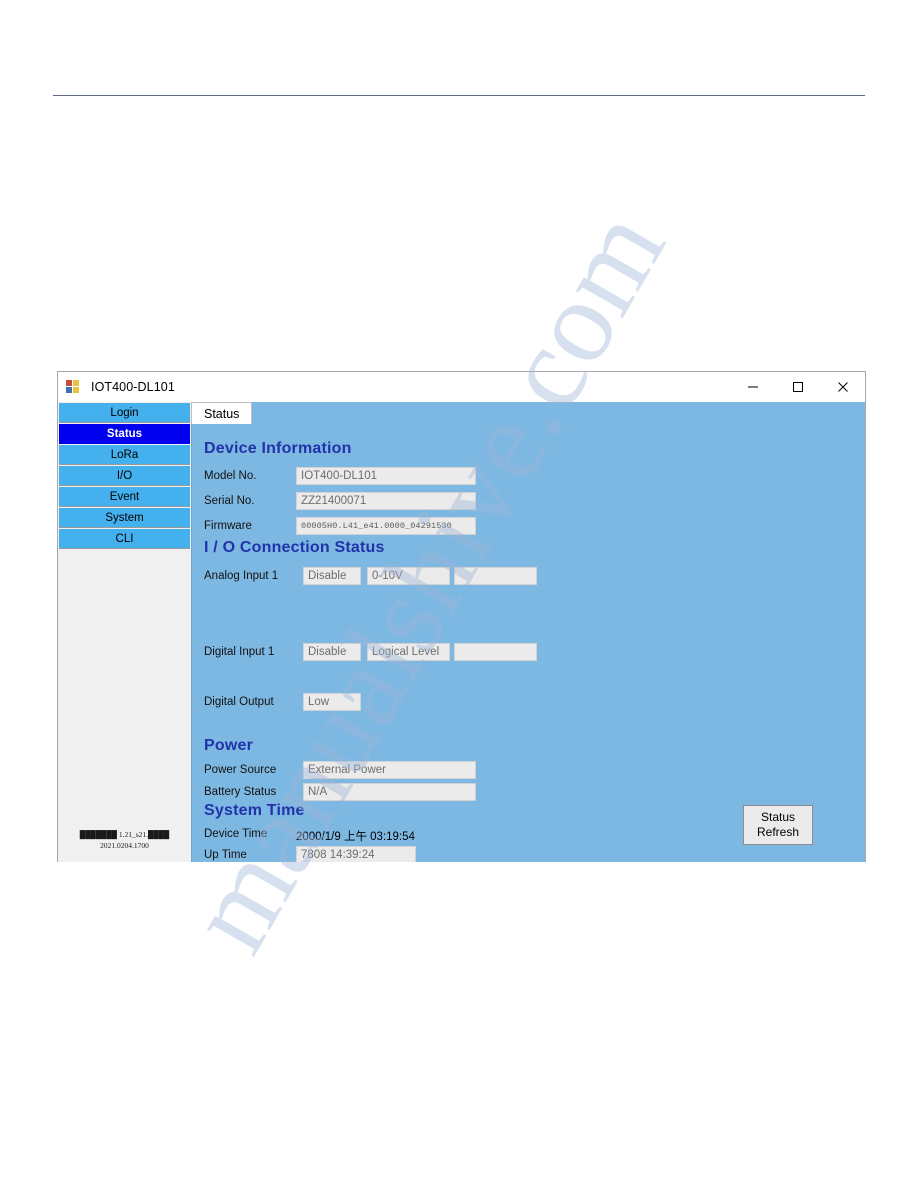 The width and height of the screenshot is (918, 1188). What do you see at coordinates (124, 455) in the screenshot?
I see `sidebar-item-lora: LoRa` at bounding box center [124, 455].